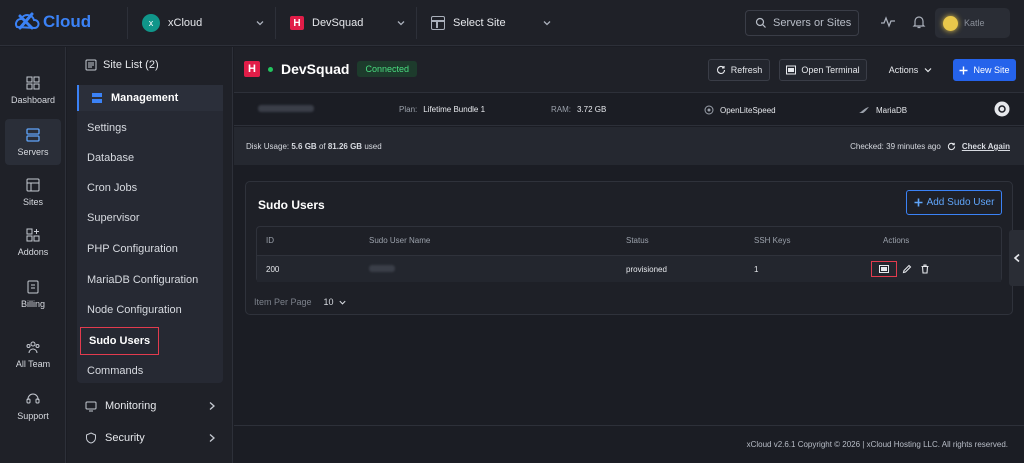 The width and height of the screenshot is (1024, 463). Describe the element at coordinates (97, 98) in the screenshot. I see `management-icon` at that location.